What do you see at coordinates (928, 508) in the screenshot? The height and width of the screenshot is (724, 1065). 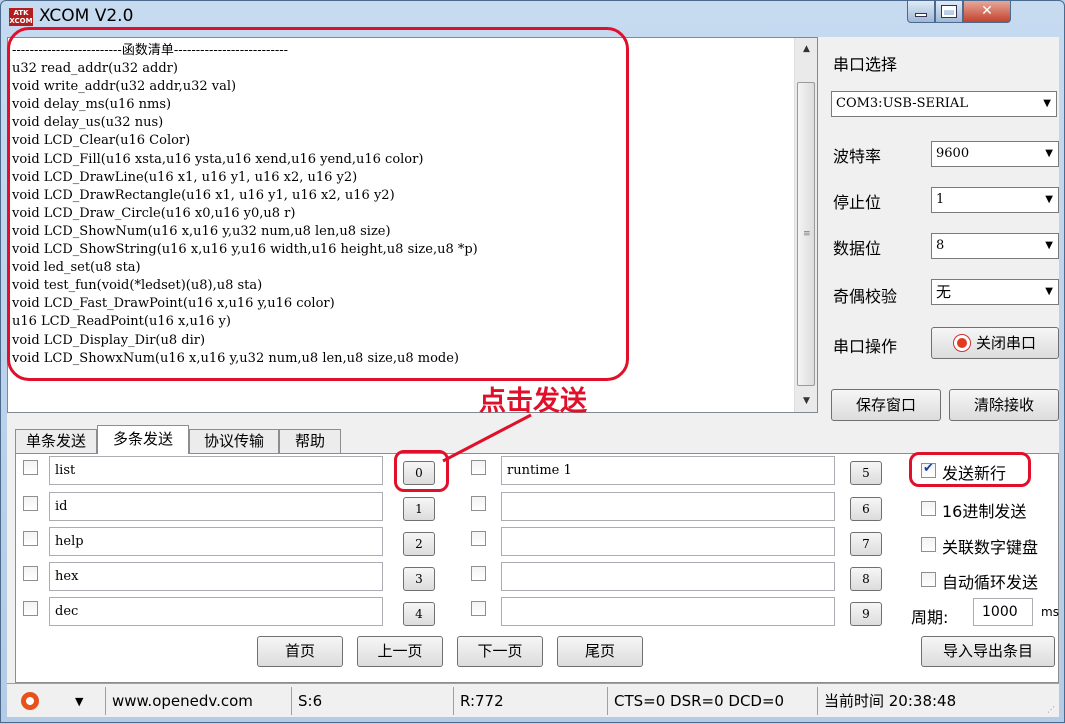 I see `hex-send-checkbox` at bounding box center [928, 508].